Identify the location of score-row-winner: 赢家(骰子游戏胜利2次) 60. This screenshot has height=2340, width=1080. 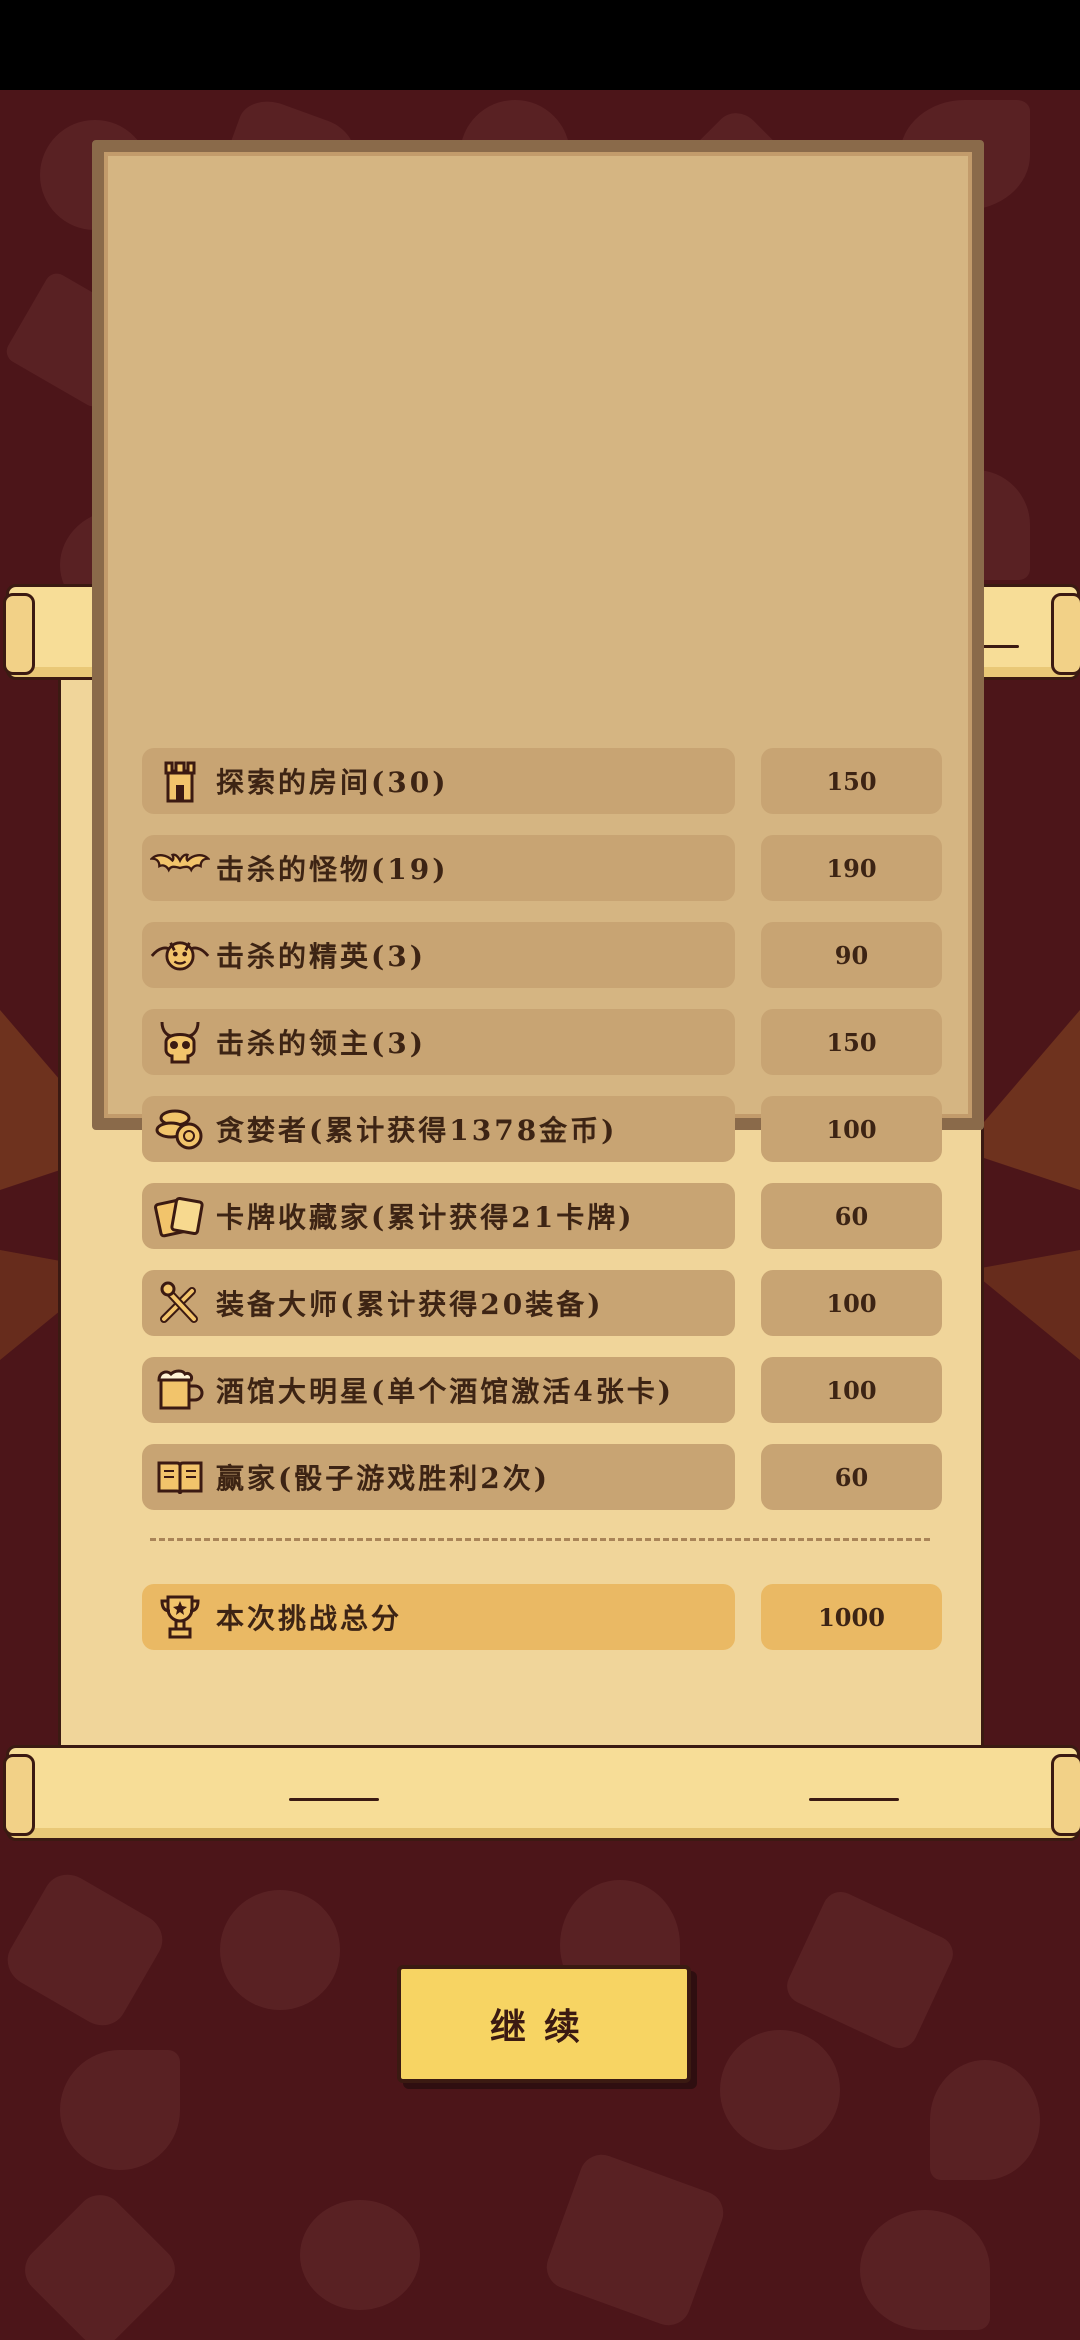
(542, 1477).